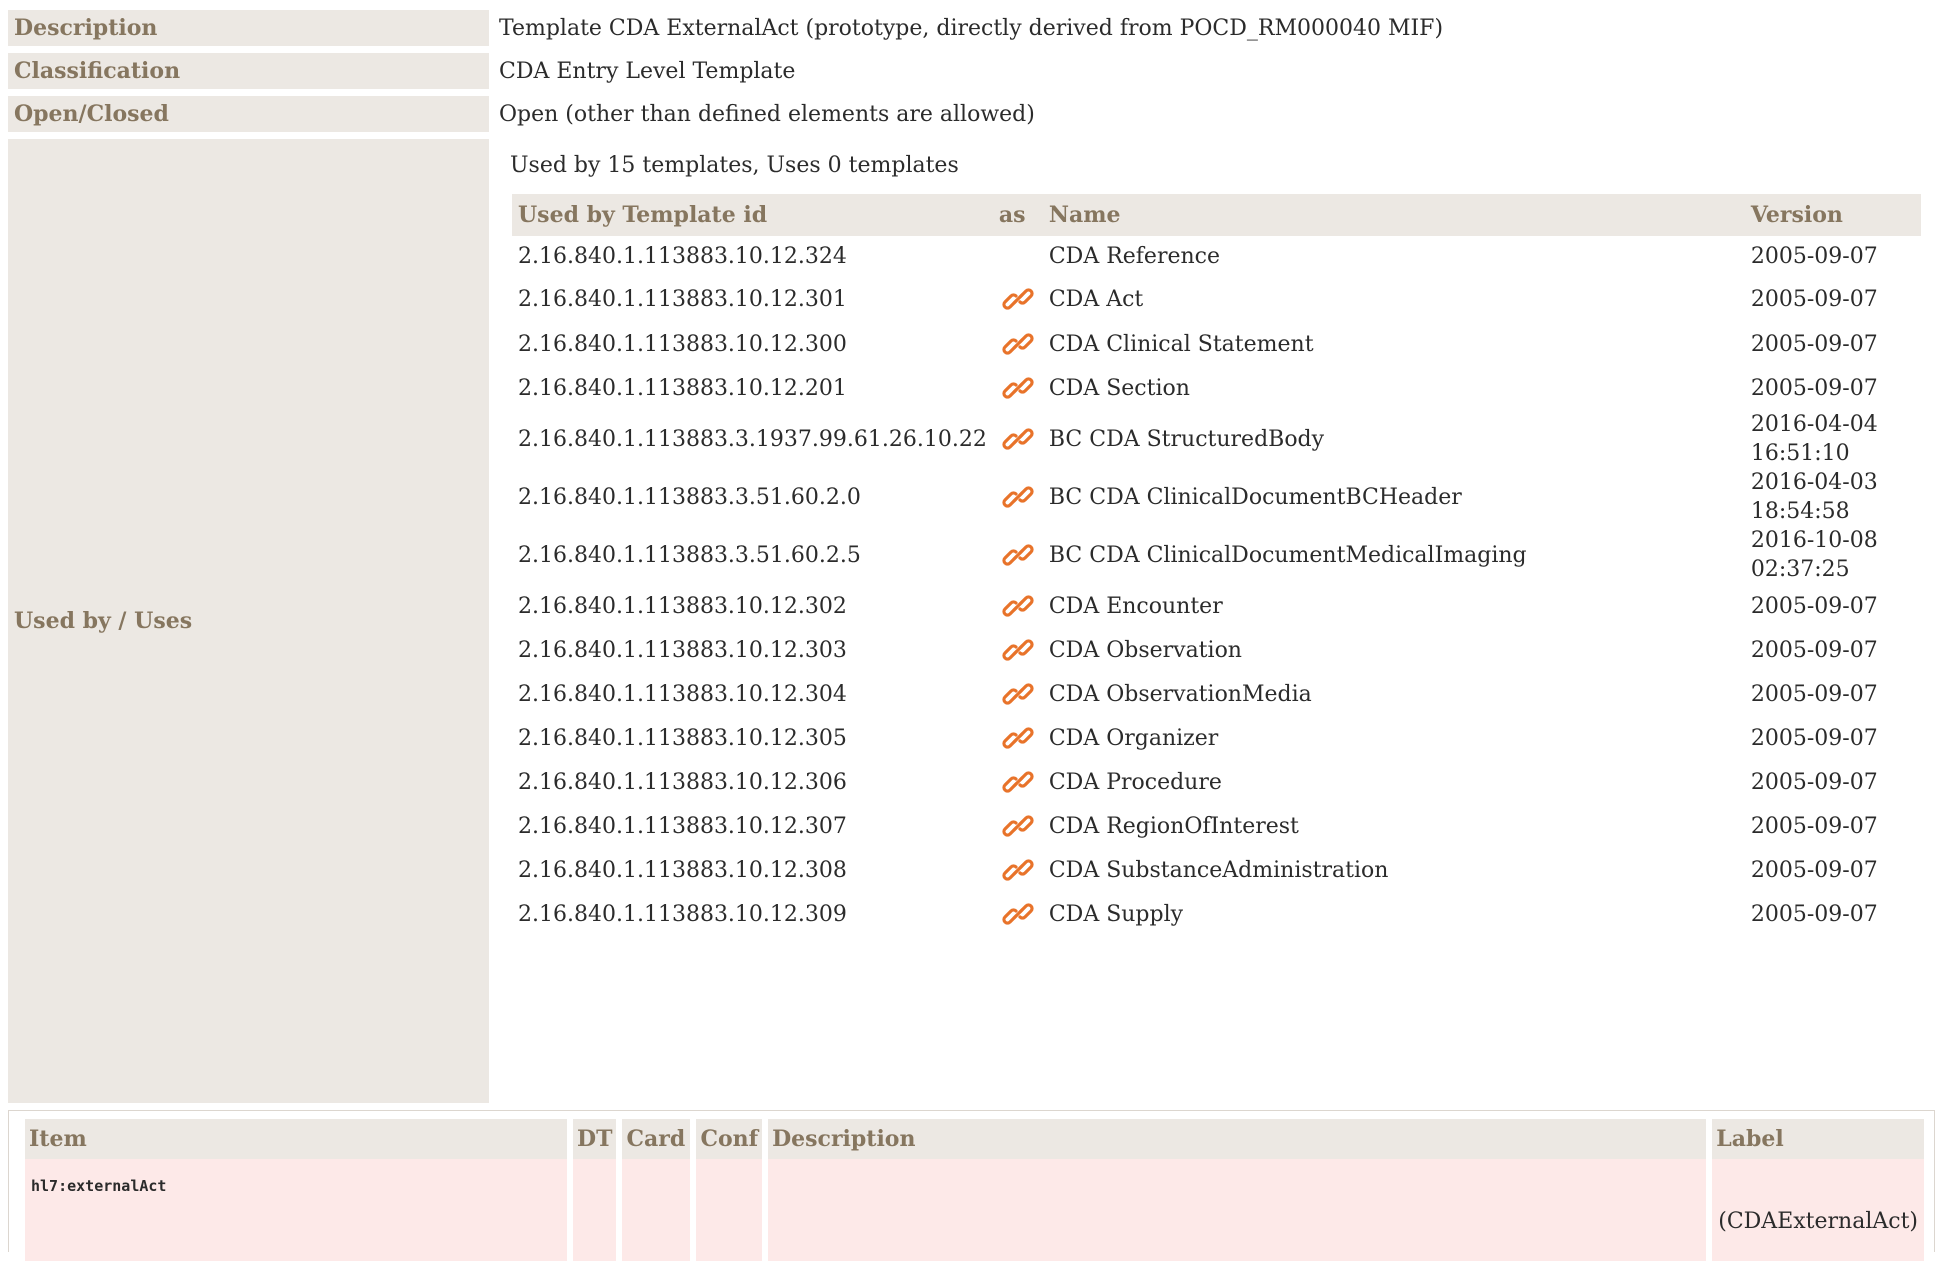 This screenshot has width=1937, height=1261. What do you see at coordinates (1255, 497) in the screenshot?
I see `template-name: BC CDA ClinicalDocumentBCHeader` at bounding box center [1255, 497].